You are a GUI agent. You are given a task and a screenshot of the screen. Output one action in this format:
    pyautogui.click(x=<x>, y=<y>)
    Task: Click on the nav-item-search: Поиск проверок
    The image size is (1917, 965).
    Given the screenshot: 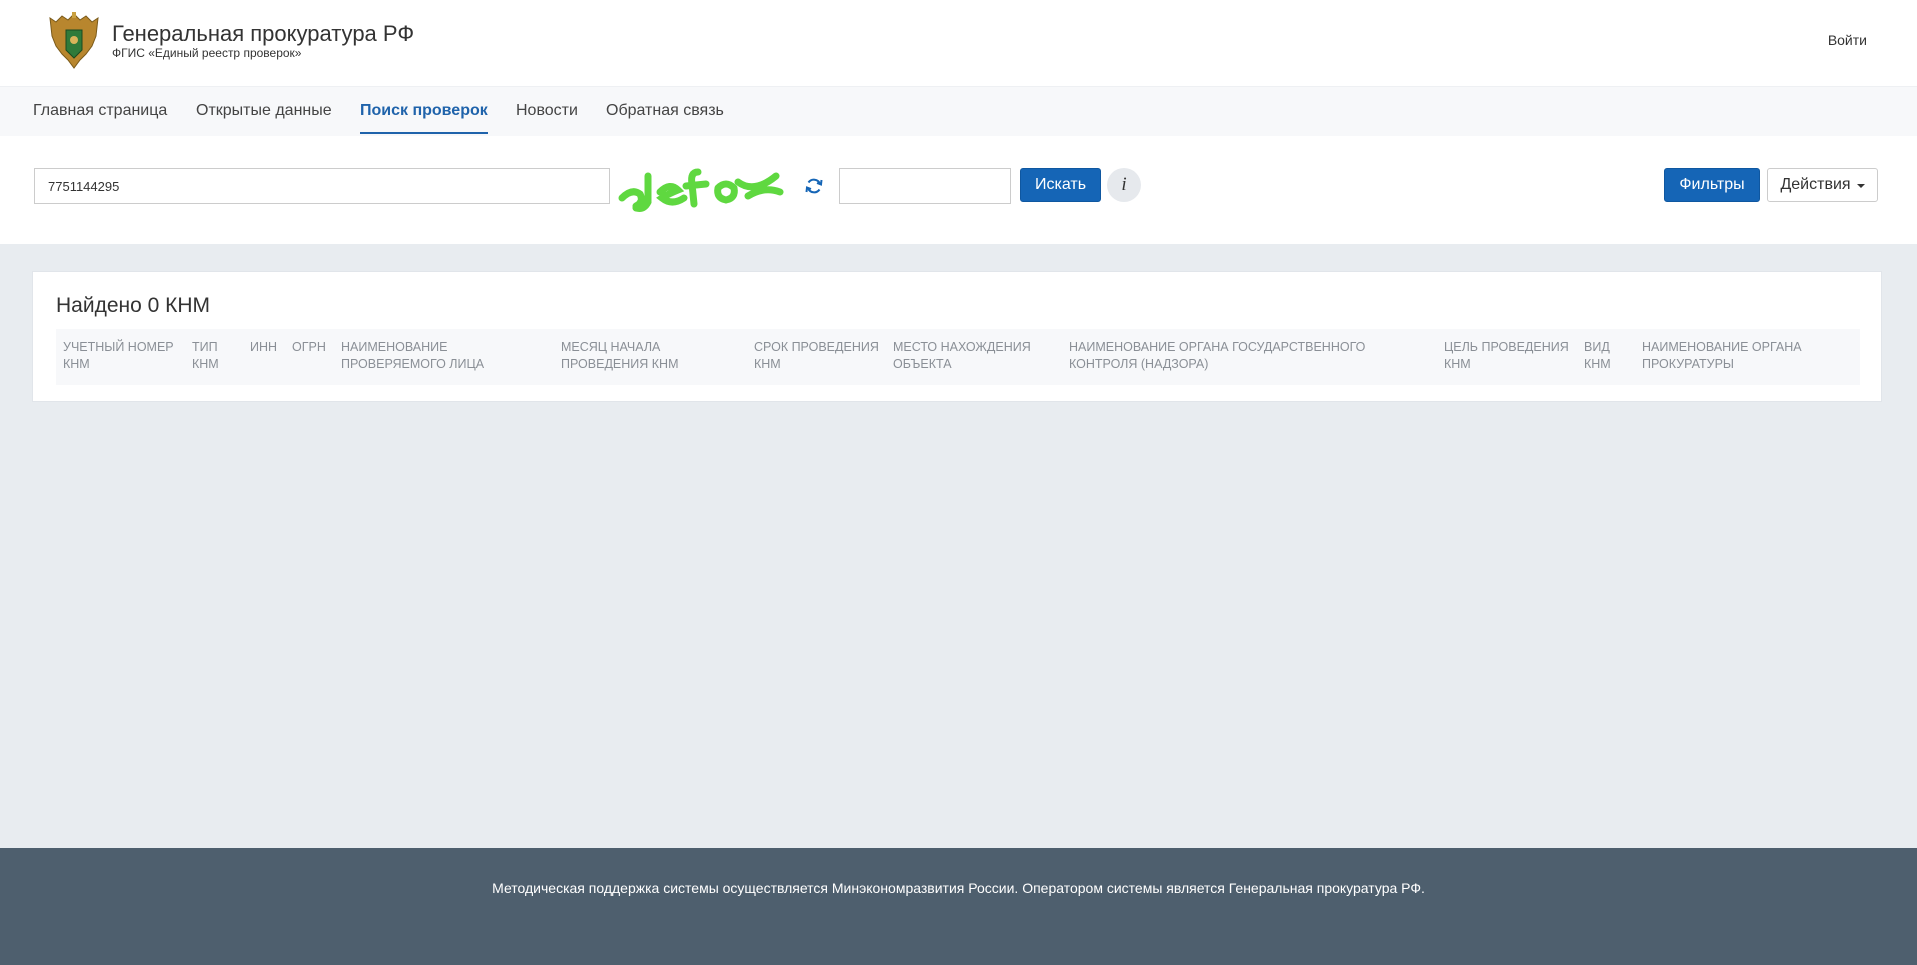 What is the action you would take?
    pyautogui.click(x=424, y=118)
    